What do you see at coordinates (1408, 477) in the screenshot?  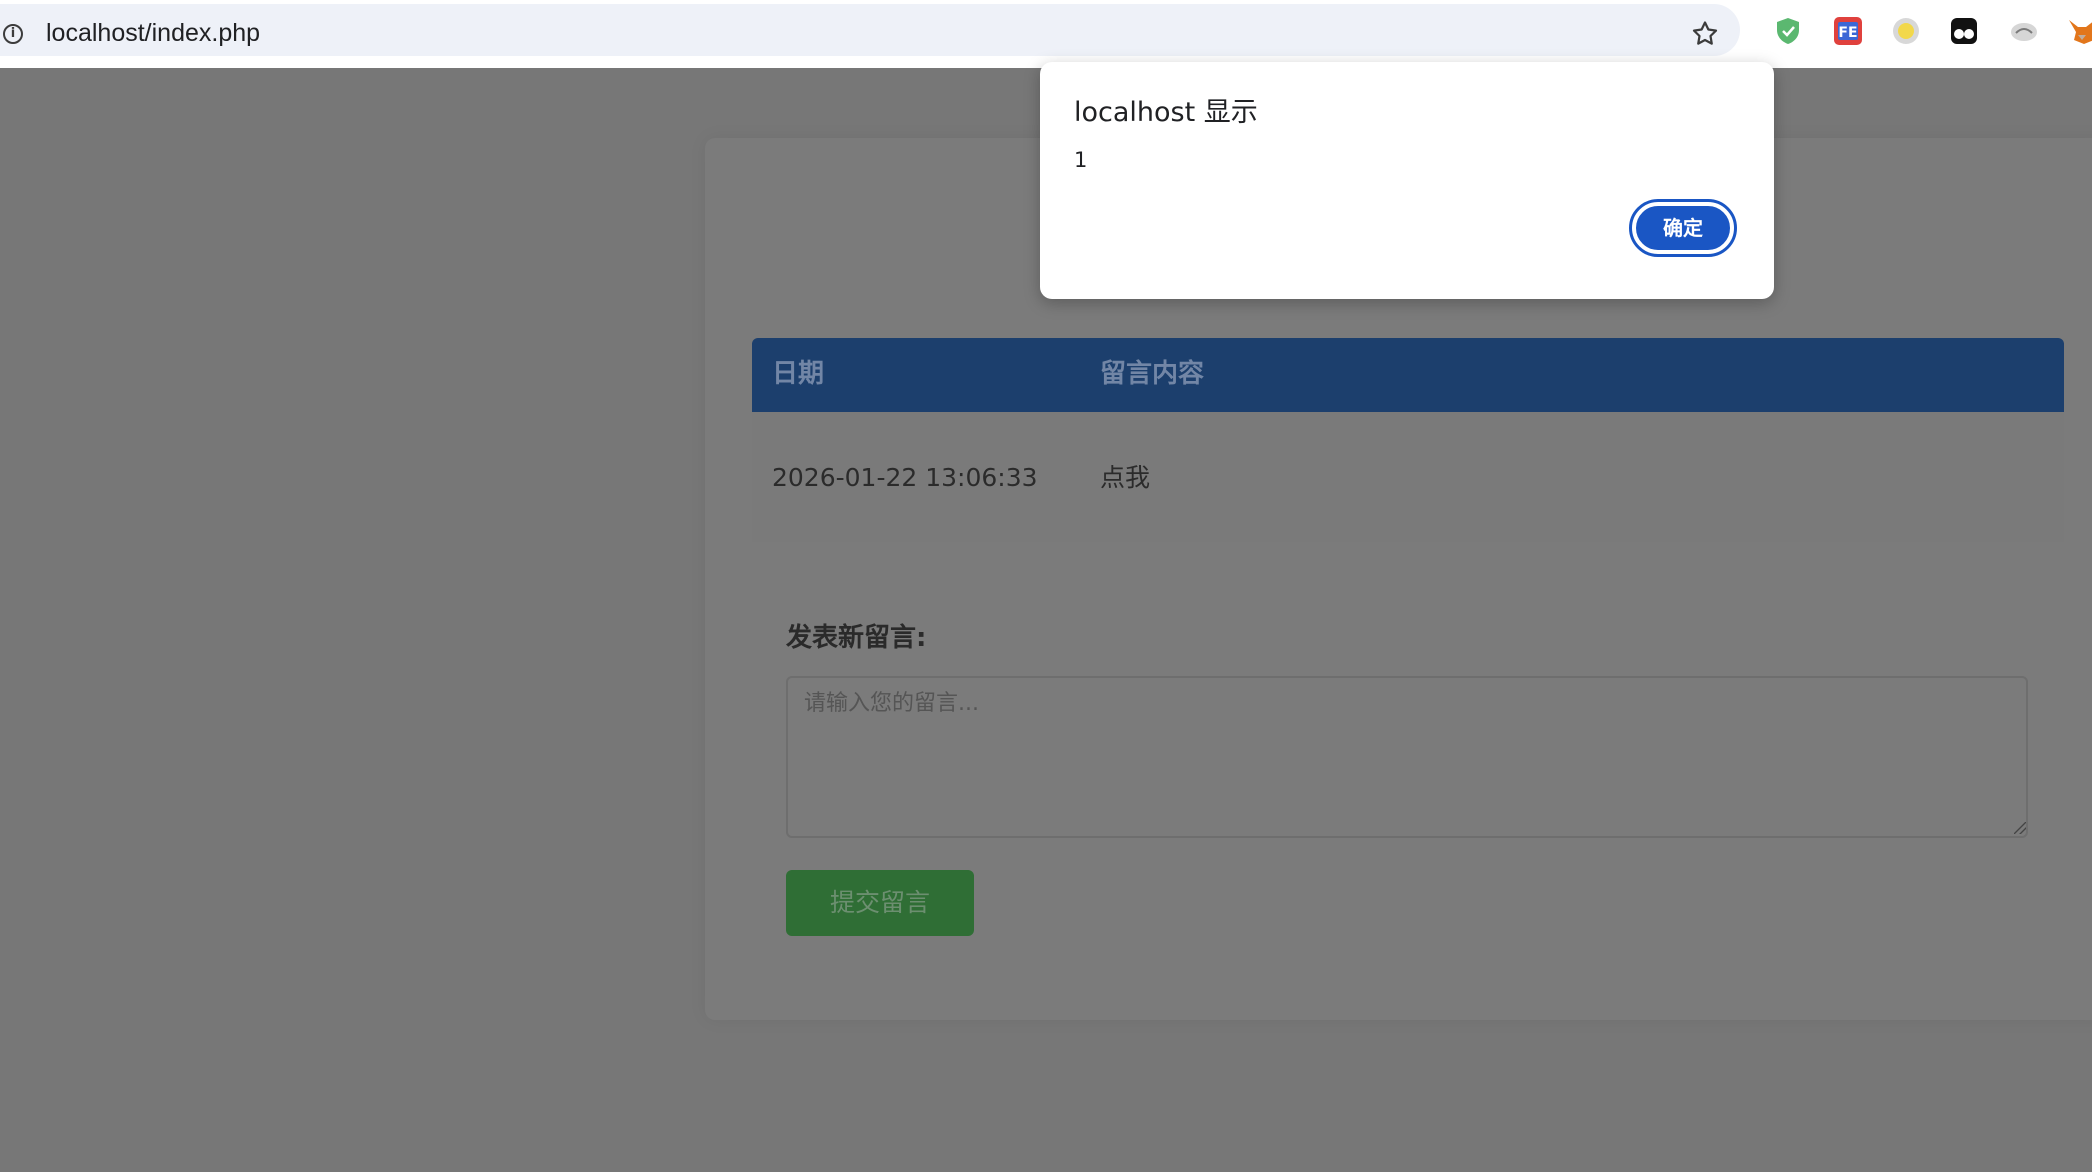 I see `table-row: 2026-01-22 13:06:33 点我` at bounding box center [1408, 477].